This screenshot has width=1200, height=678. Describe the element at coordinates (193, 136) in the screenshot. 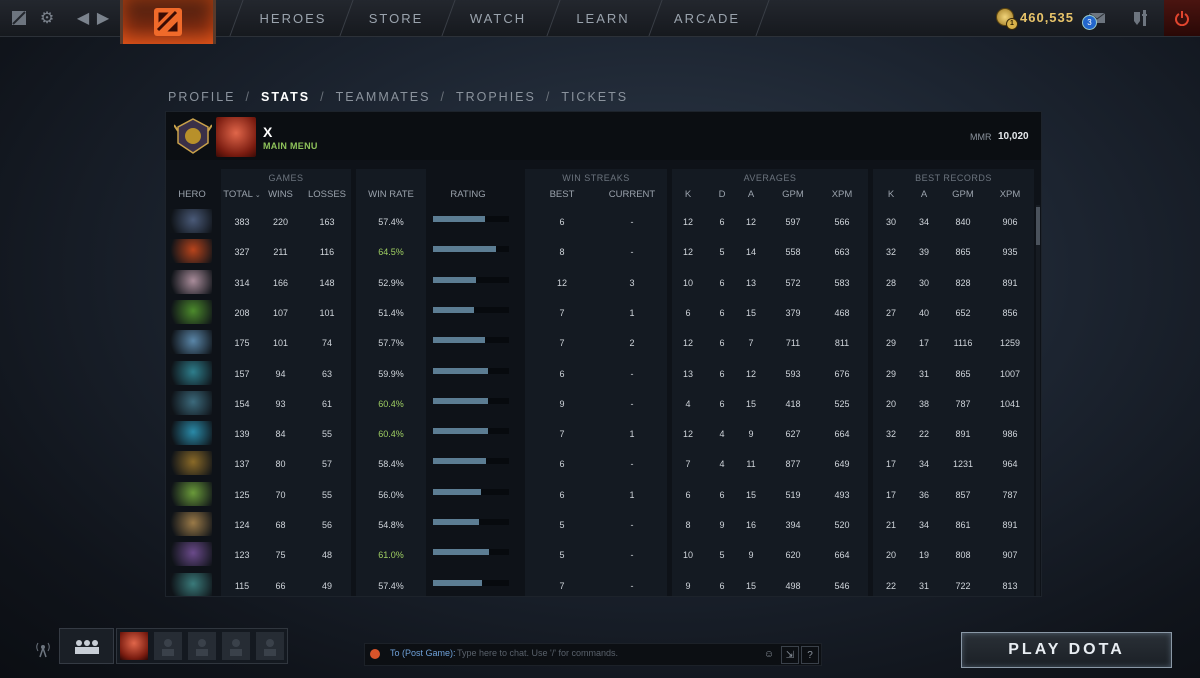

I see `rank-medal-icon` at that location.